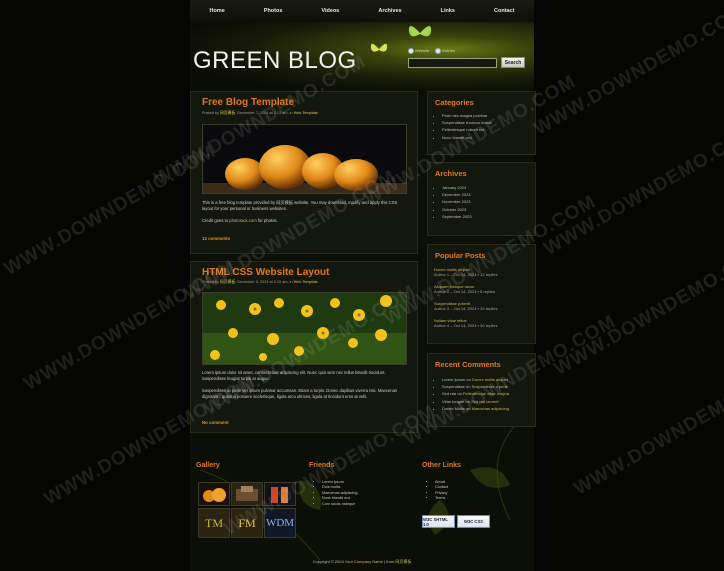 This screenshot has height=571, width=724. I want to click on search-input, so click(452, 63).